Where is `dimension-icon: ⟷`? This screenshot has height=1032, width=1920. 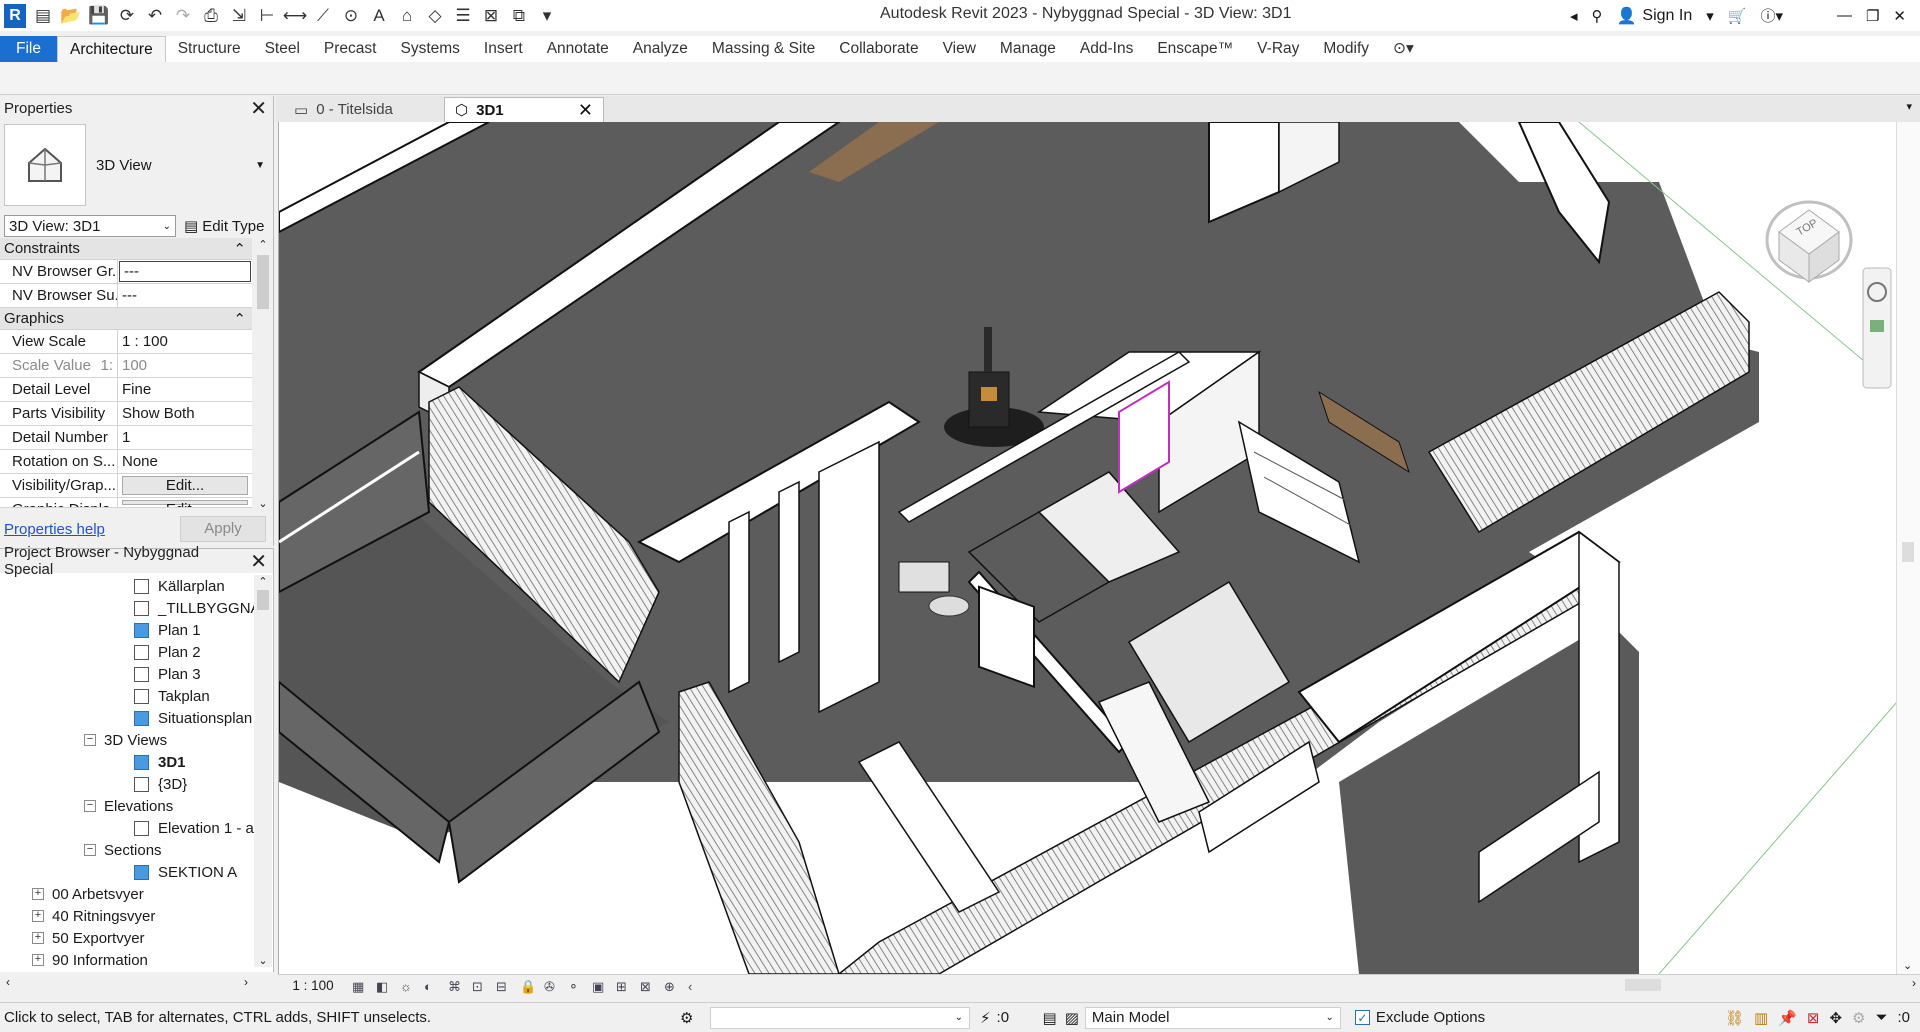 dimension-icon: ⟷ is located at coordinates (295, 16).